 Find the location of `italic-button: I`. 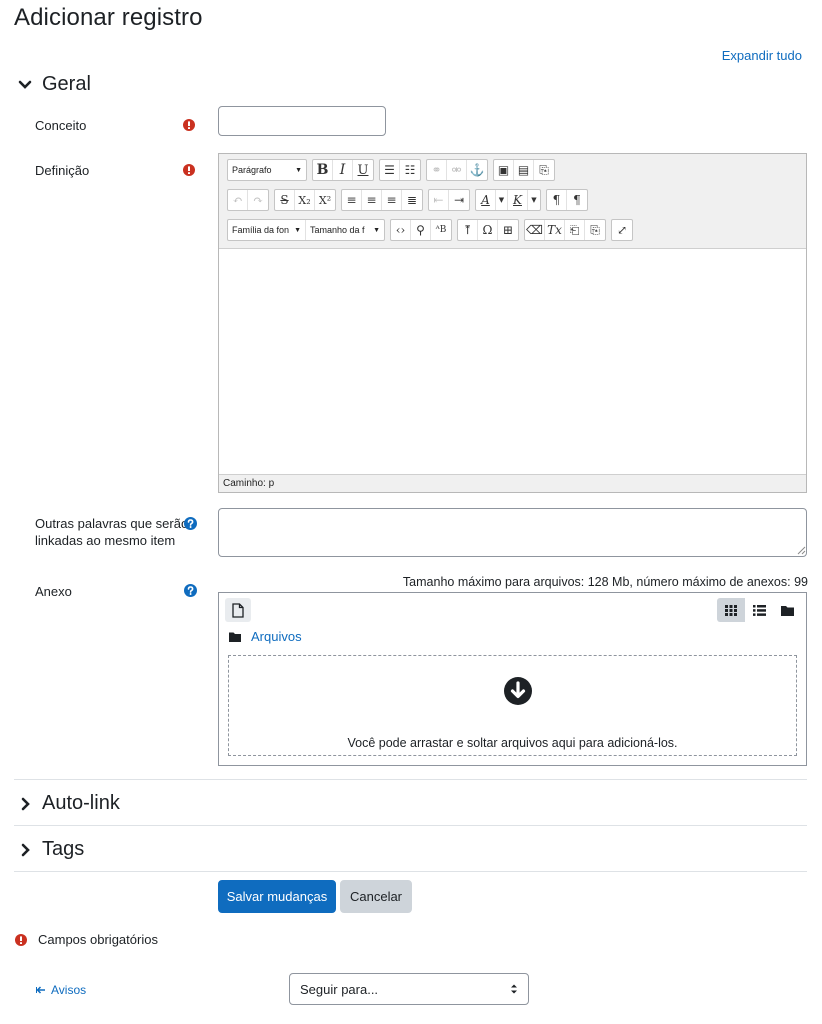

italic-button: I is located at coordinates (343, 170).